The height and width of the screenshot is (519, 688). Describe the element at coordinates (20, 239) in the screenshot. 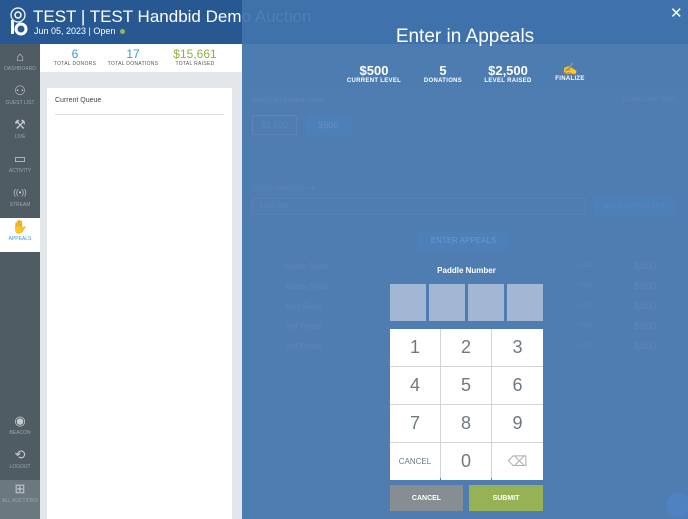

I see `sidebar-item-label: APPEALS` at that location.